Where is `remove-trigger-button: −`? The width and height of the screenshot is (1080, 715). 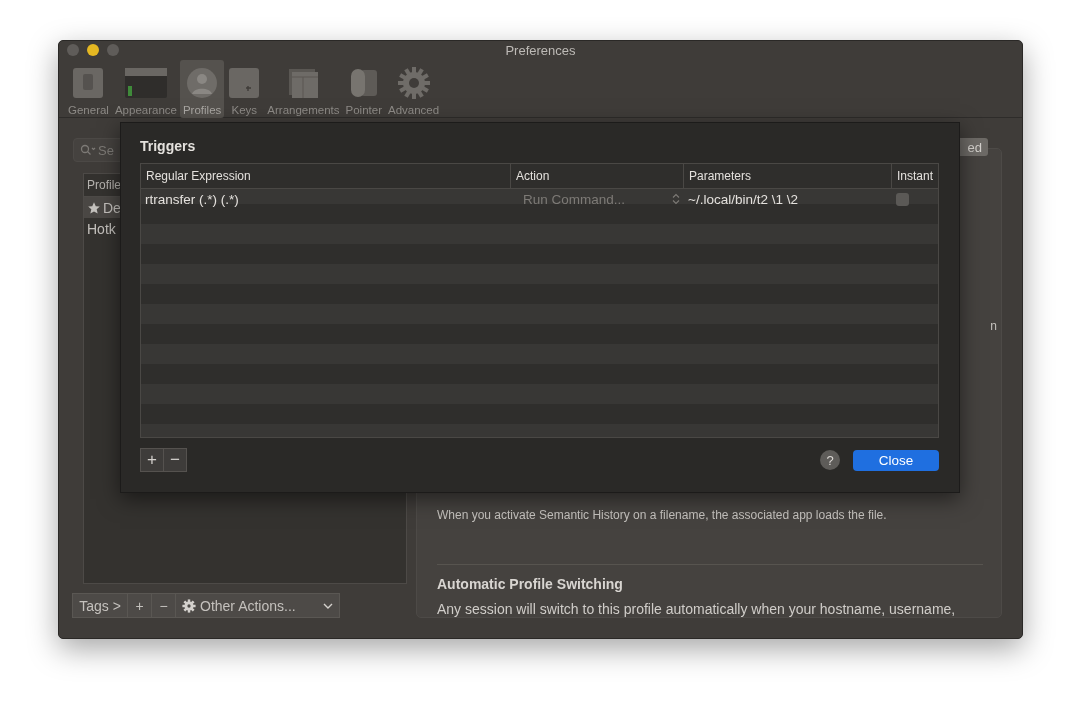
remove-trigger-button: − is located at coordinates (175, 460).